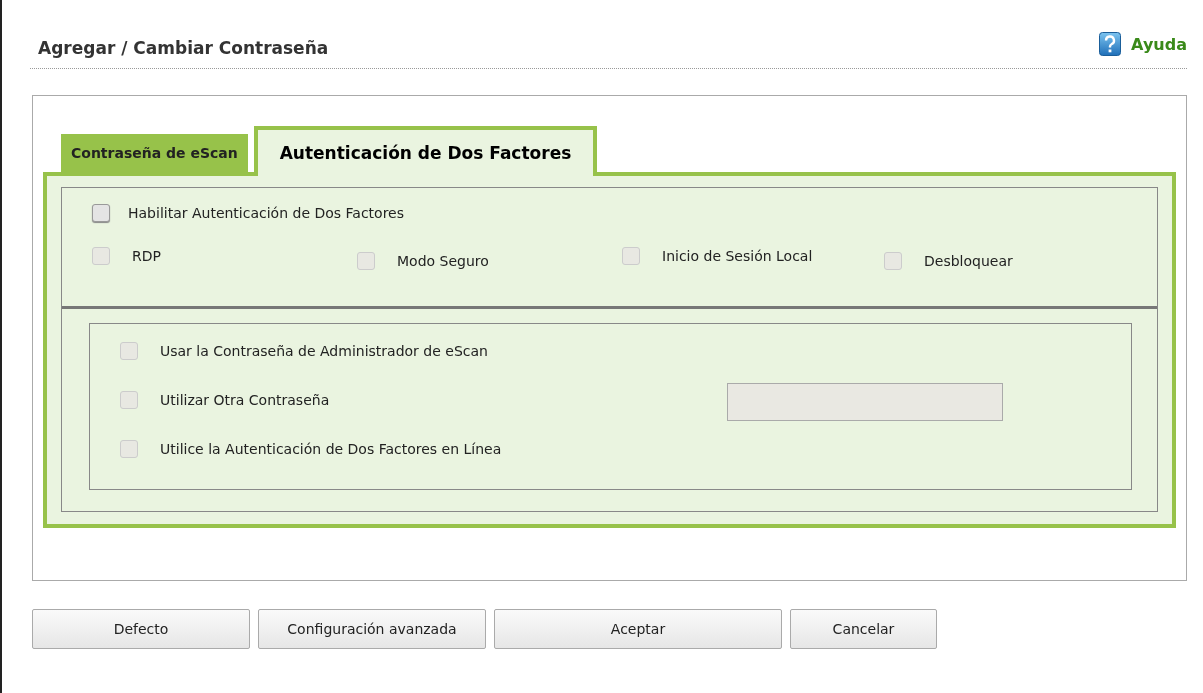 The image size is (1203, 693). I want to click on dialog-button: Configuración avanzada, so click(372, 629).